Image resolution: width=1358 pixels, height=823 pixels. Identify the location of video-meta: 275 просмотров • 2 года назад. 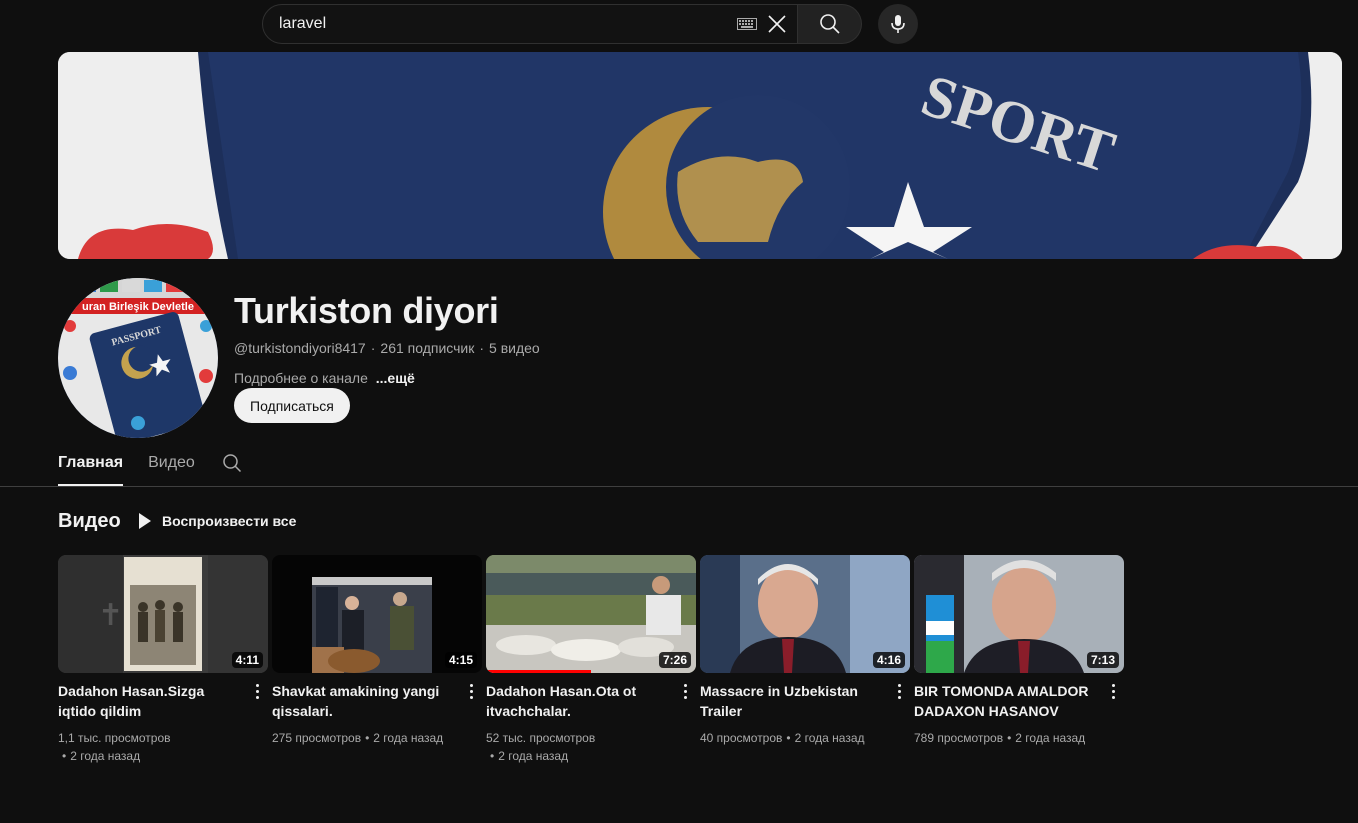
(372, 738).